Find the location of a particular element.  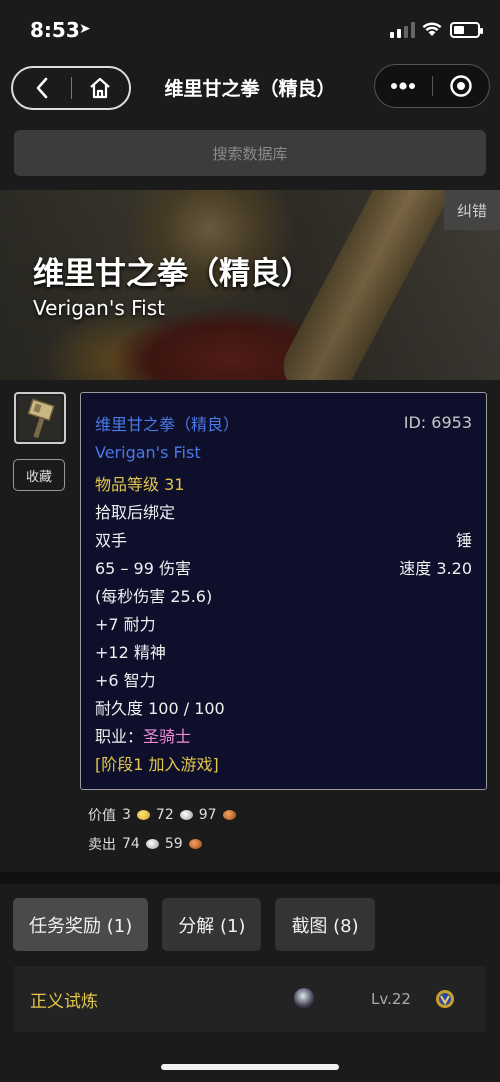

item-level: 物品等级 31 is located at coordinates (140, 484).